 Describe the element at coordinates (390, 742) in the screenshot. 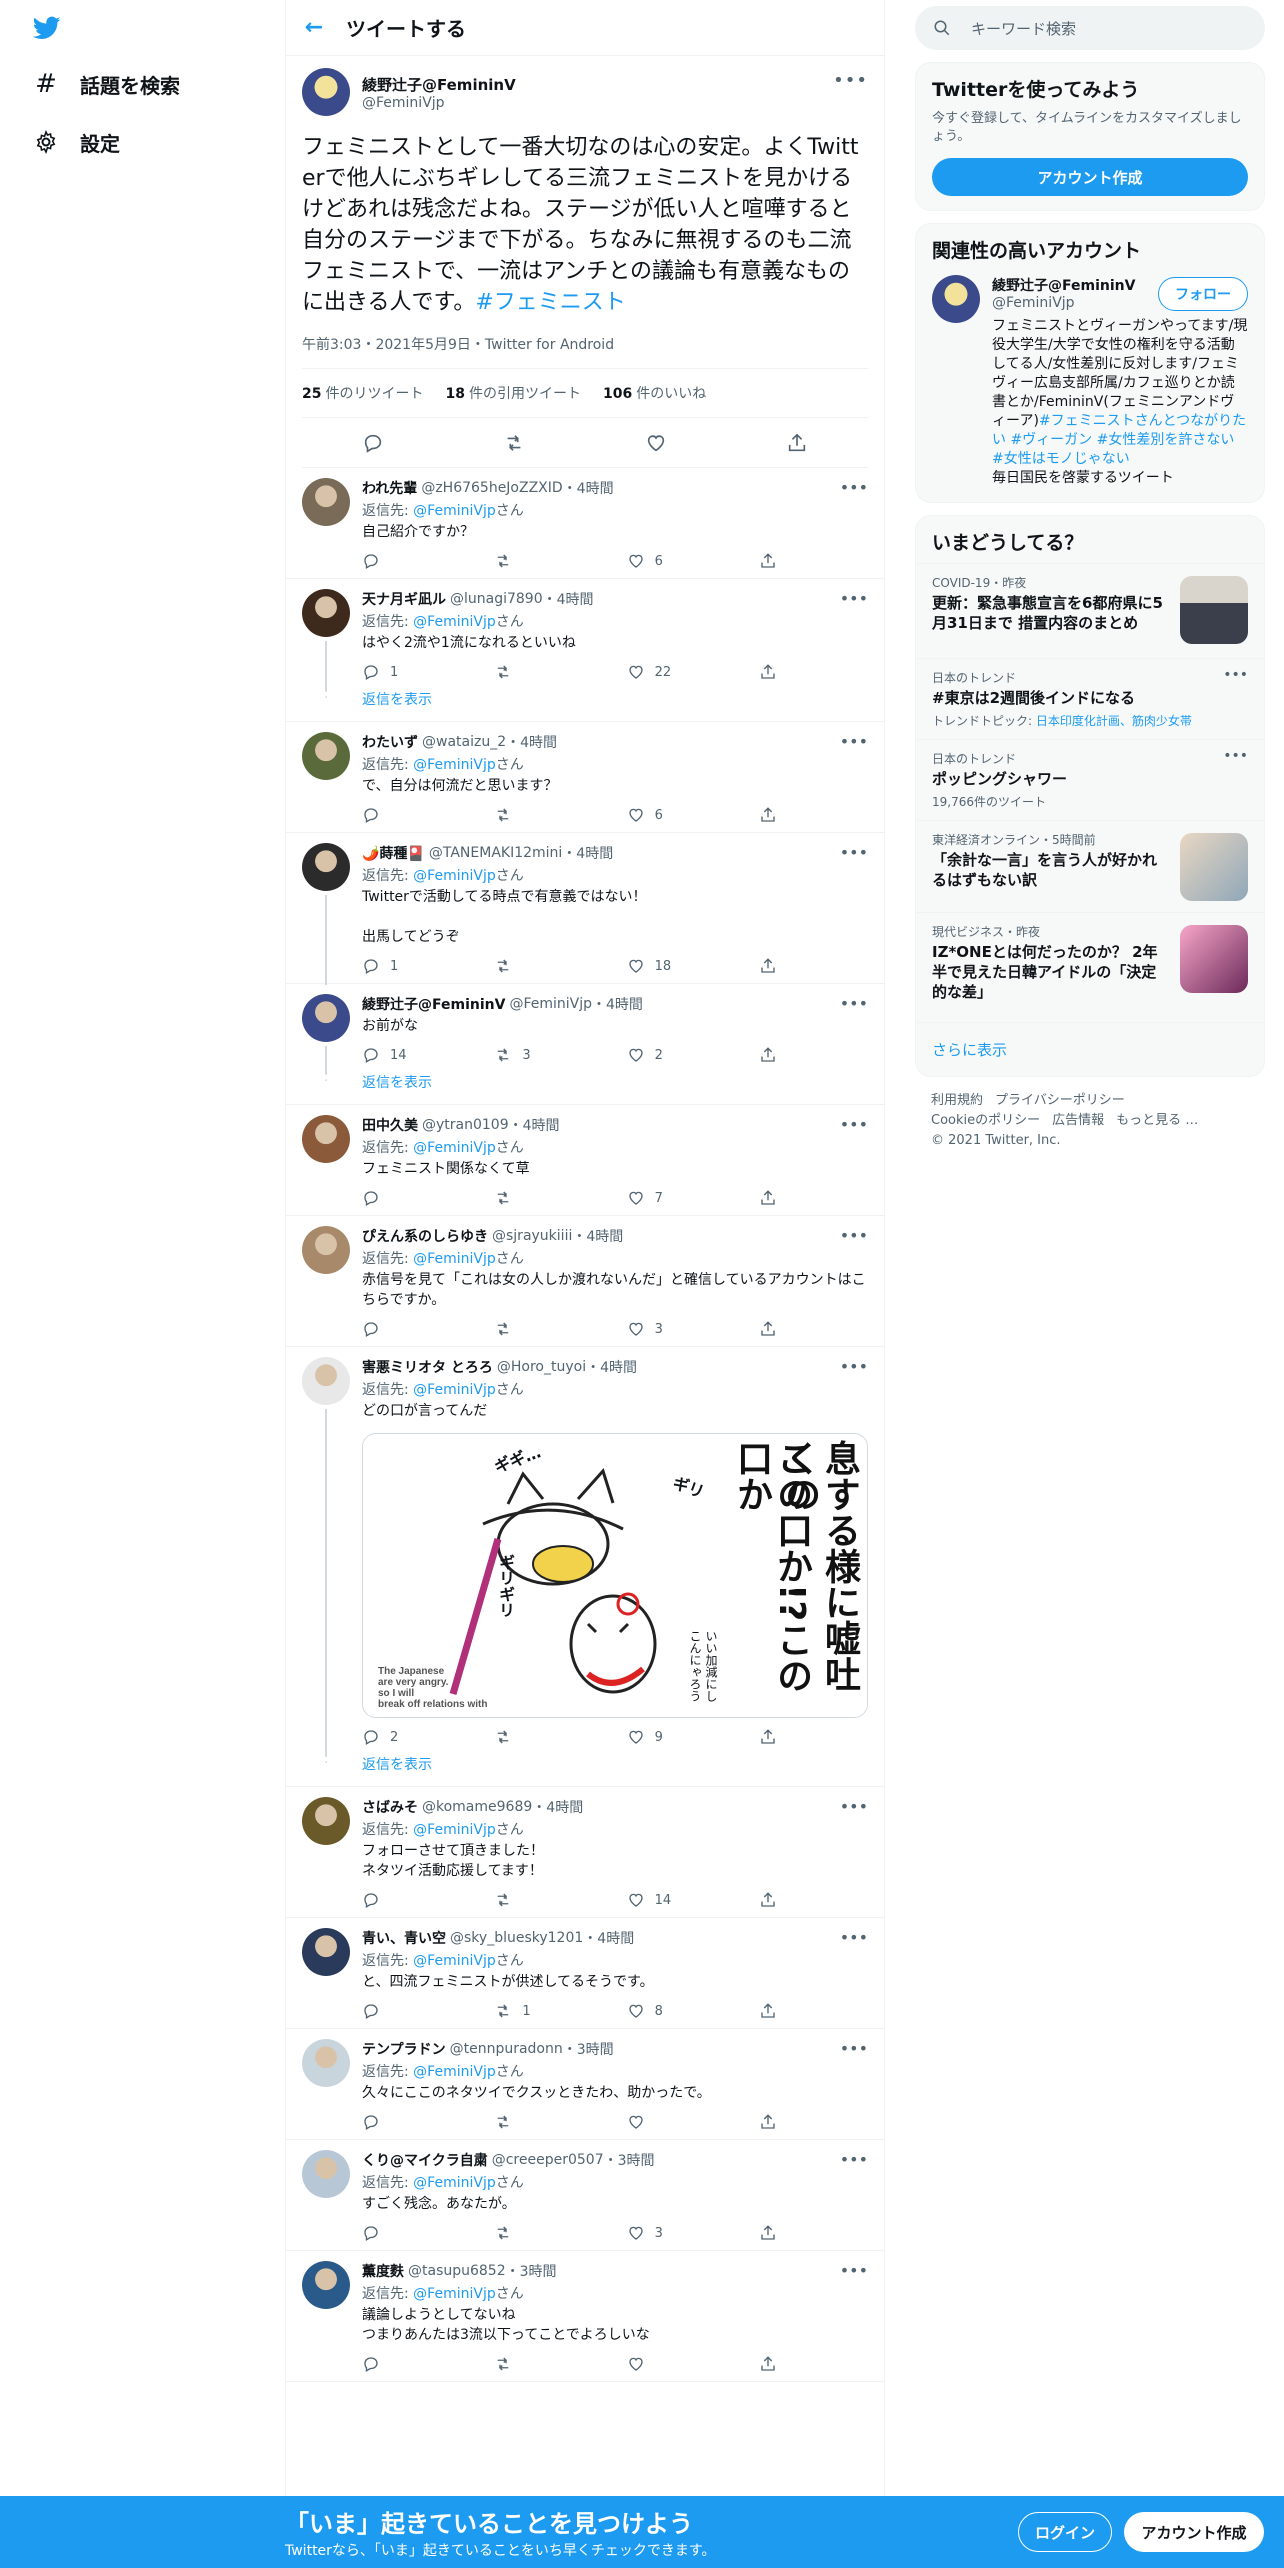

I see `reply-author-name: わたいず` at that location.